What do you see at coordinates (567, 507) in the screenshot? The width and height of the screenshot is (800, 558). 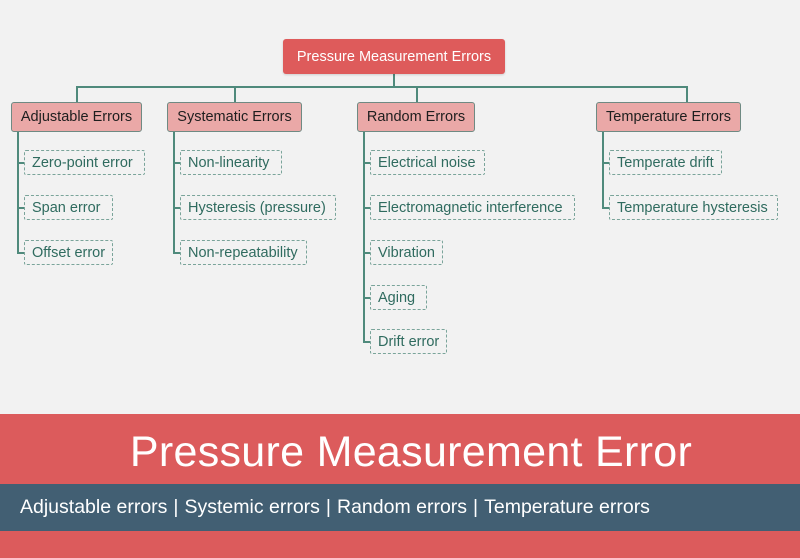 I see `subtitle-item-temperature: Temperature errors` at bounding box center [567, 507].